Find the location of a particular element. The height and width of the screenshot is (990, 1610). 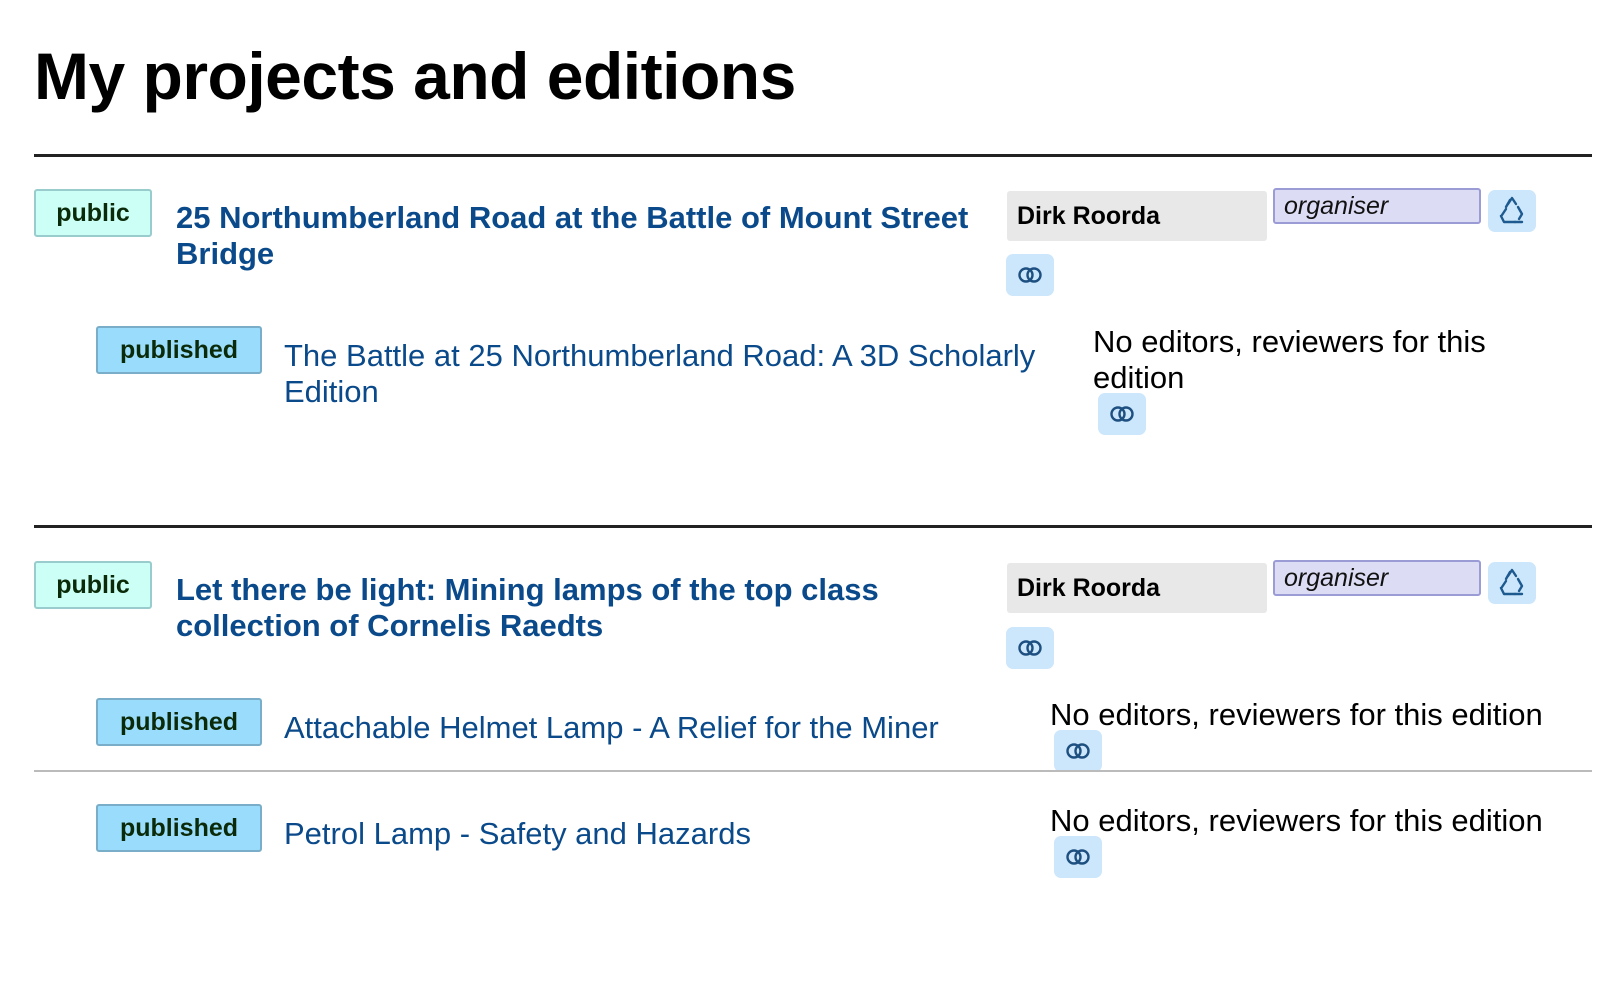

edition-title-link: Petrol Lamp - Safety and Hazards is located at coordinates (654, 834).